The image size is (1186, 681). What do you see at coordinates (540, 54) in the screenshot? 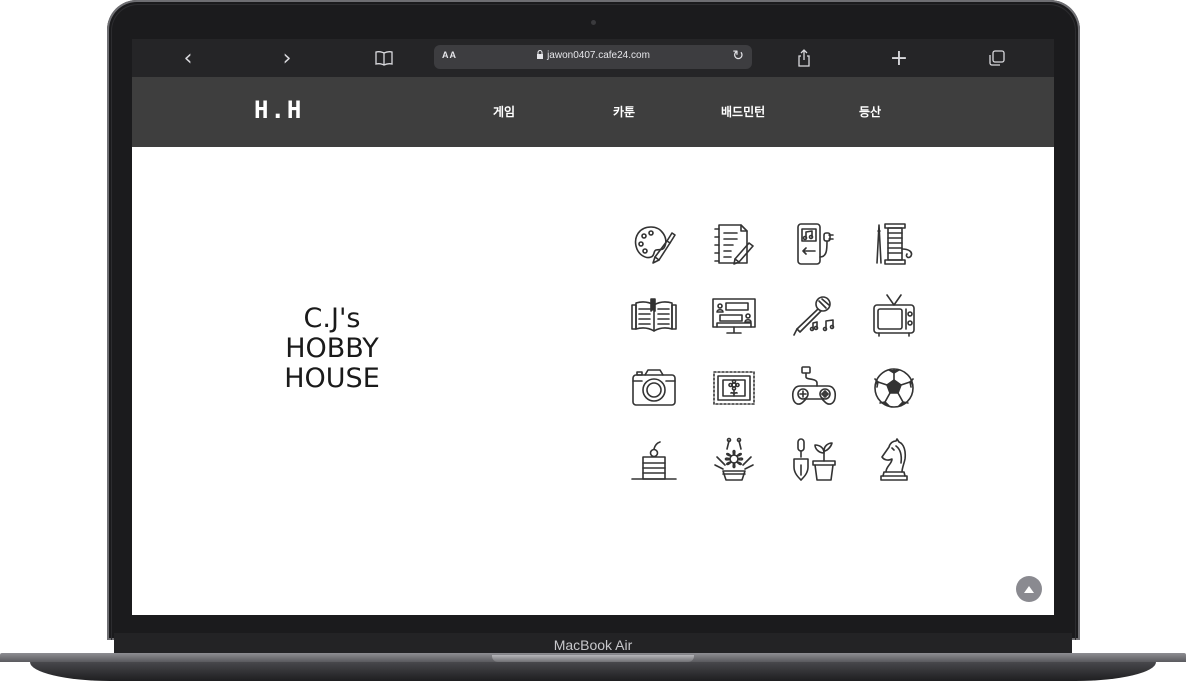
I see `lock-icon` at bounding box center [540, 54].